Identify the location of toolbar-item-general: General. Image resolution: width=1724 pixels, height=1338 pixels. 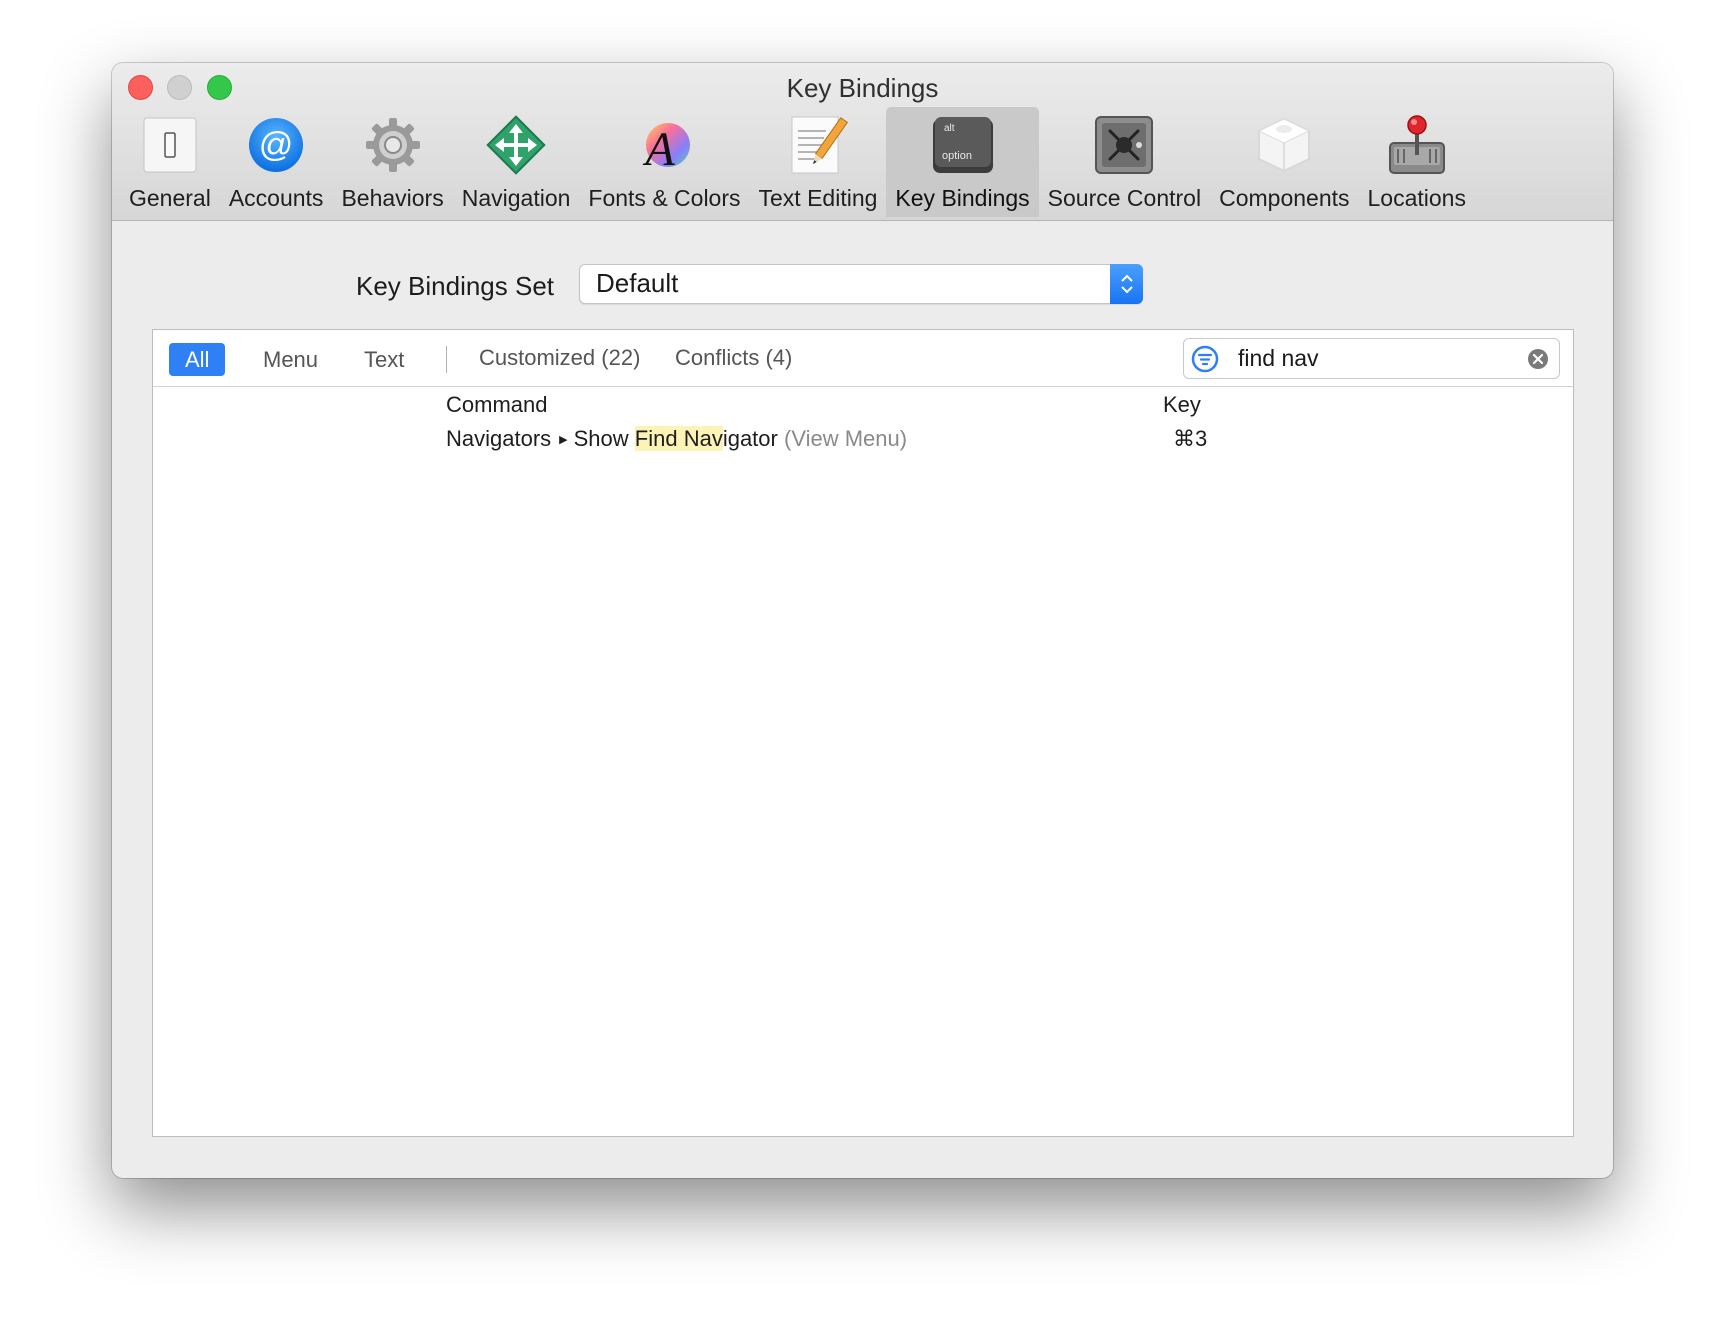
(170, 162).